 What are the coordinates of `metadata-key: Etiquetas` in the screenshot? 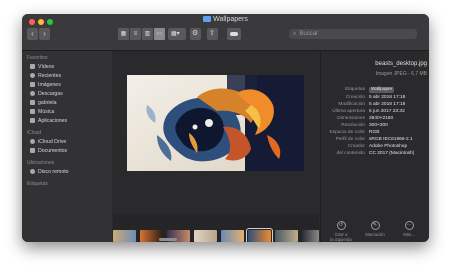 It's located at (354, 89).